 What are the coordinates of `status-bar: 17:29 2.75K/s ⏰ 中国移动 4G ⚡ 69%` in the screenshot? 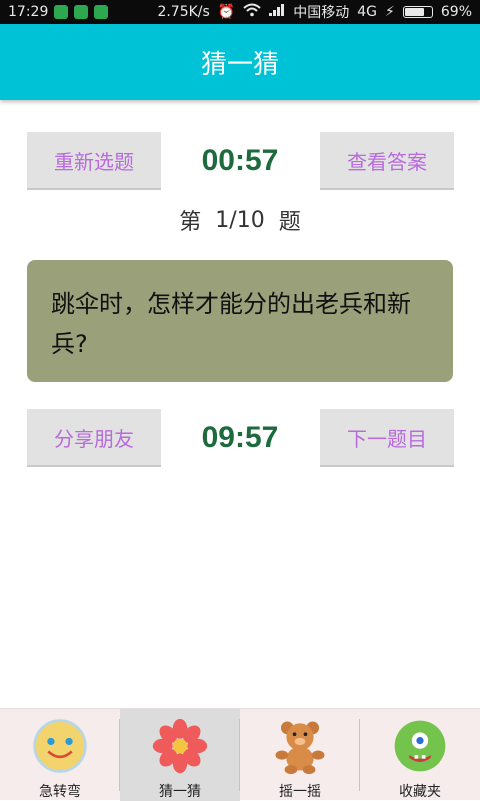 It's located at (240, 12).